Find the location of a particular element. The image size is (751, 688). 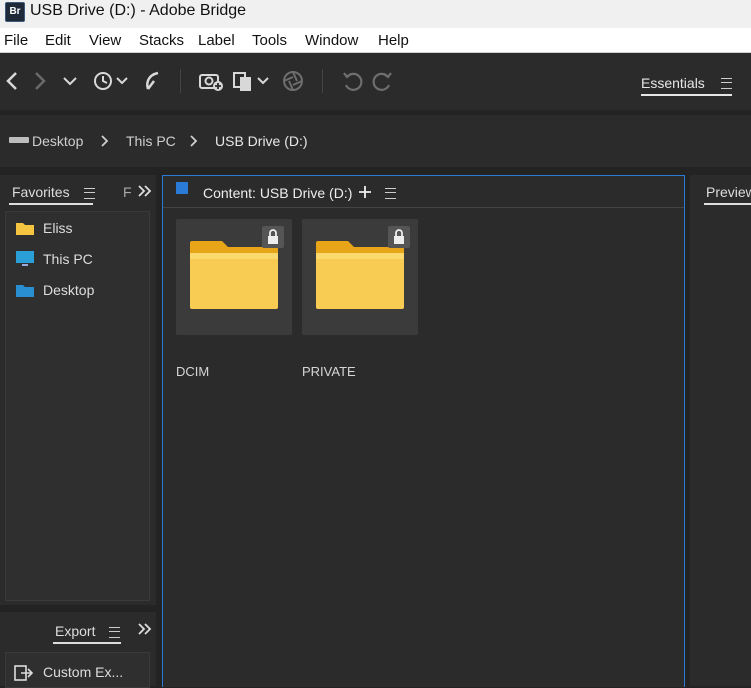

content-panel-color-icon is located at coordinates (182, 188).